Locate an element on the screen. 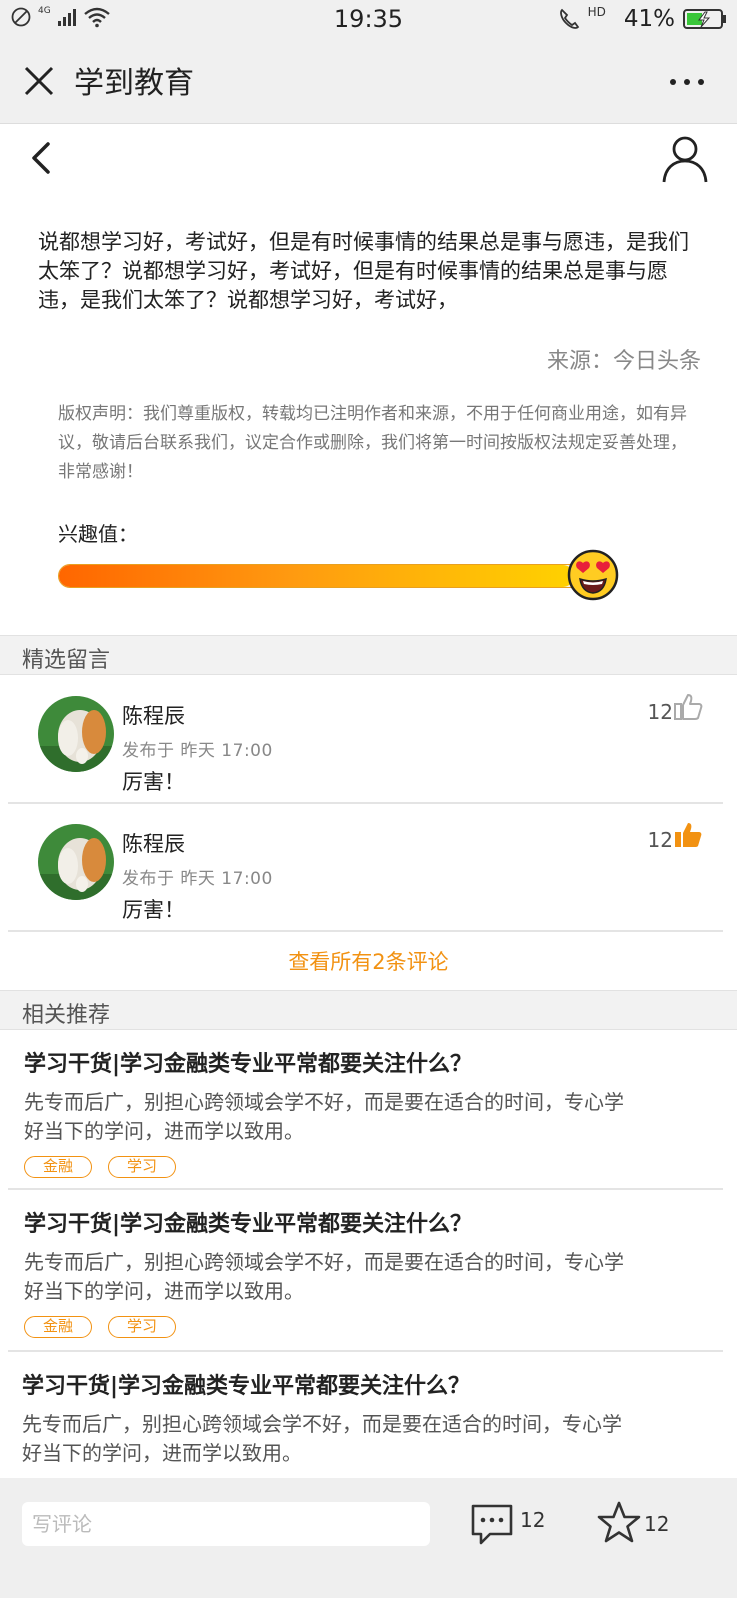 The width and height of the screenshot is (737, 1598). favorite-count: 12 is located at coordinates (657, 1524).